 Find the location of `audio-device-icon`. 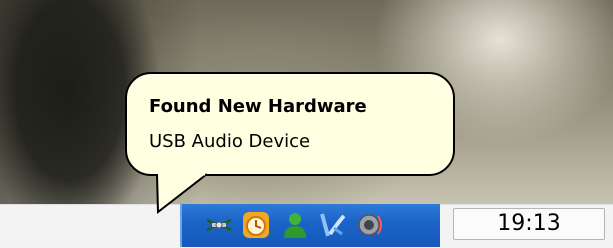

audio-device-icon is located at coordinates (333, 225).